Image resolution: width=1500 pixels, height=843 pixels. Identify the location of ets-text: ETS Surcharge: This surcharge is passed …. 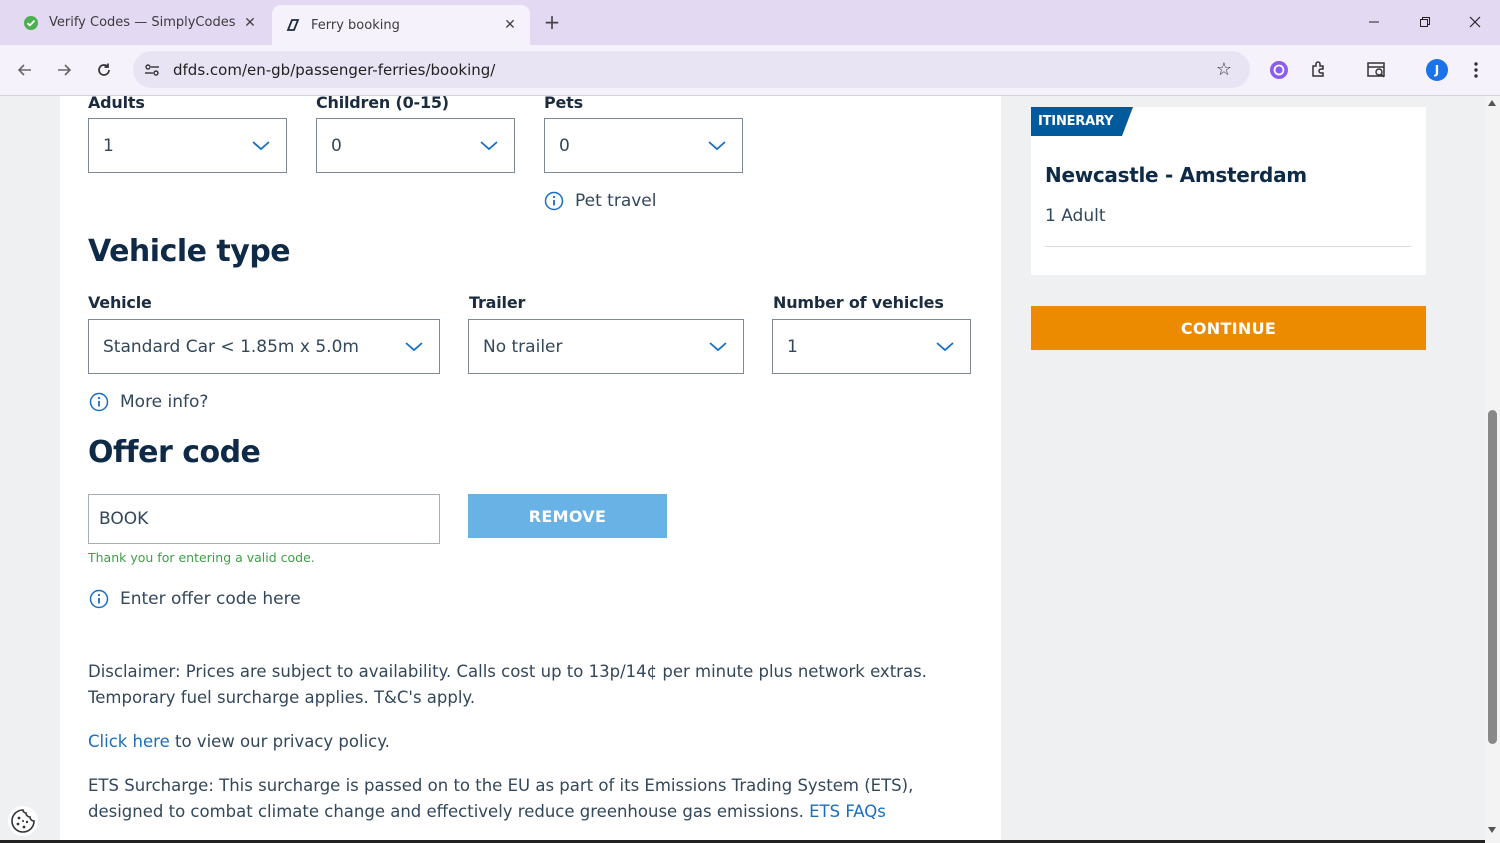
(501, 798).